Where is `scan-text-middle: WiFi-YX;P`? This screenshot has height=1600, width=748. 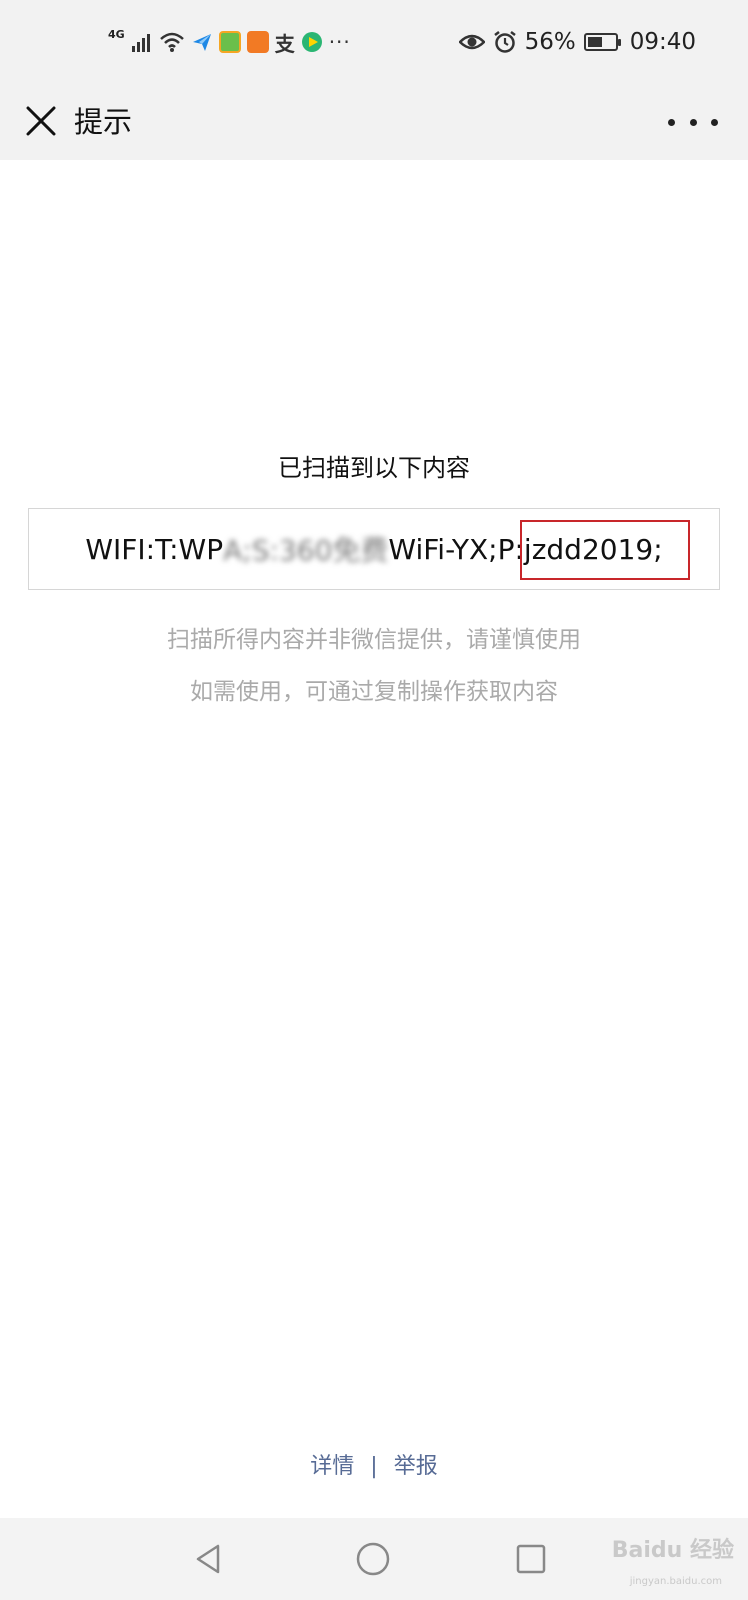
scan-text-middle: WiFi-YX;P is located at coordinates (451, 549).